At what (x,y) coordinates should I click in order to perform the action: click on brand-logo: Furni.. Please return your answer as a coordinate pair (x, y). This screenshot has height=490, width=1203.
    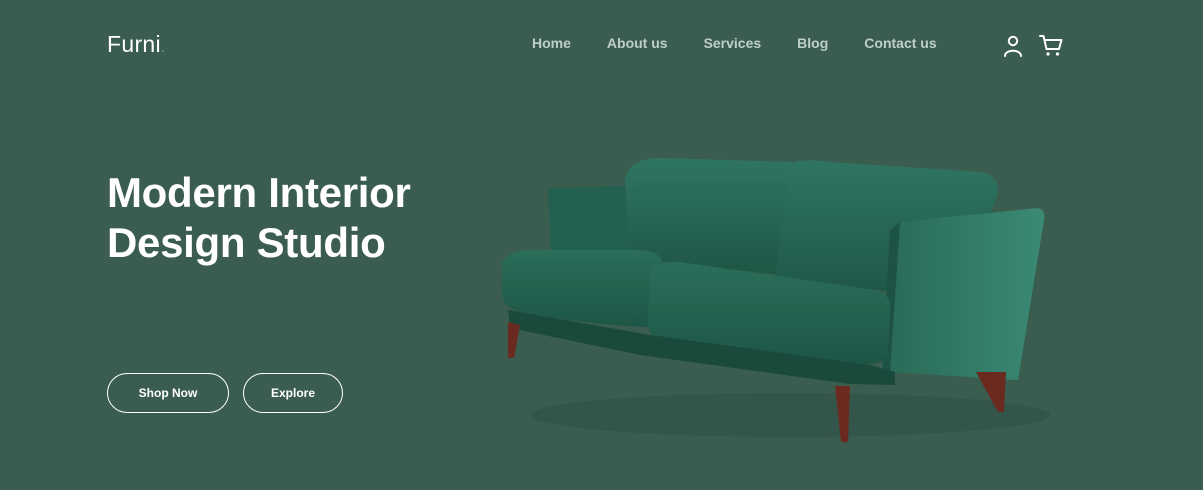
    Looking at the image, I should click on (136, 44).